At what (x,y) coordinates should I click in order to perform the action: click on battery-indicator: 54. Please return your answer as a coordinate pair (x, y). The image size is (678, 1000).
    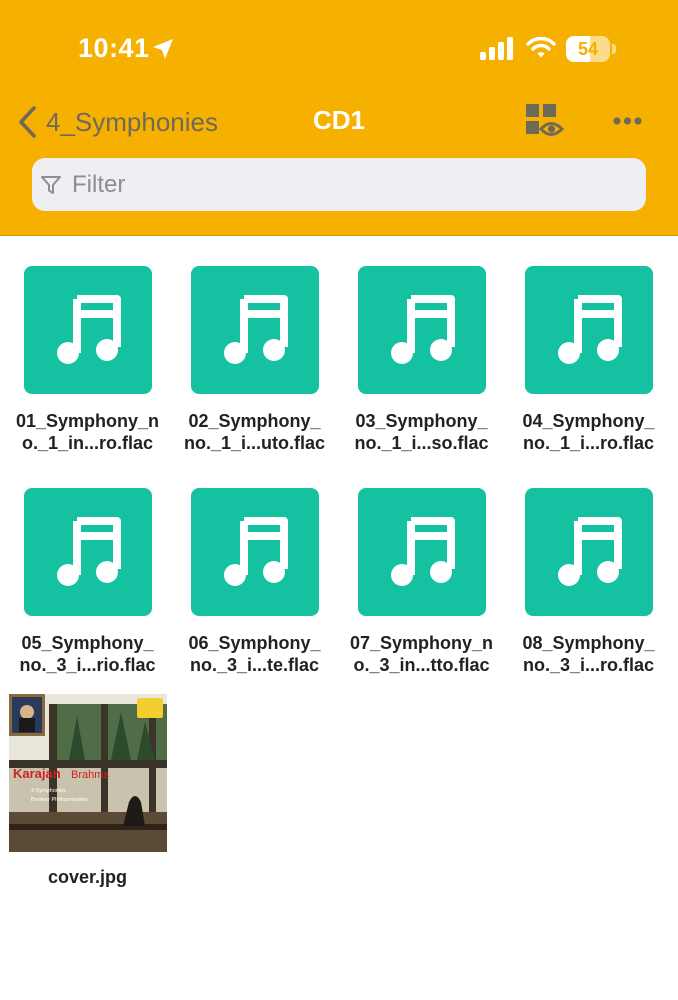
    Looking at the image, I should click on (591, 49).